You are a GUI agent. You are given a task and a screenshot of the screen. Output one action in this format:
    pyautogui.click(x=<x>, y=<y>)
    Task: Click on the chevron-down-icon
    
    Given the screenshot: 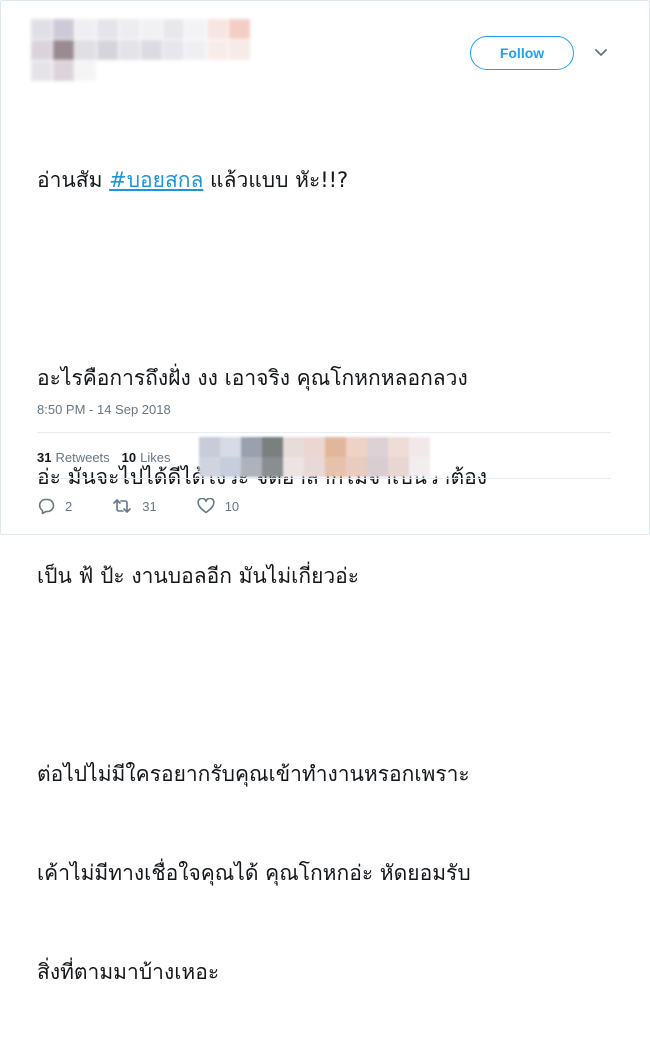 What is the action you would take?
    pyautogui.click(x=601, y=53)
    